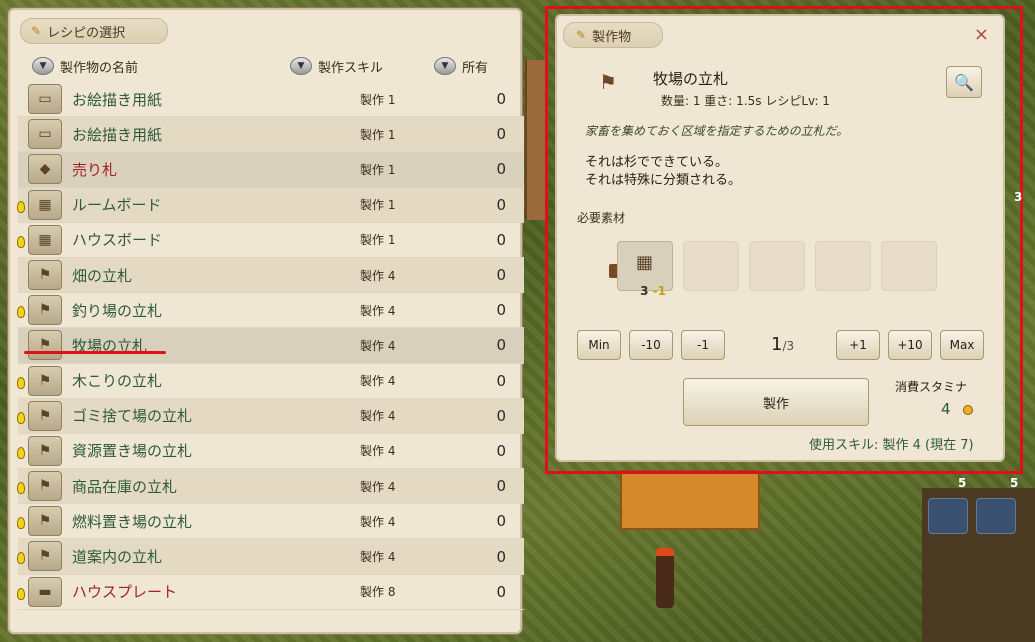  Describe the element at coordinates (996, 516) in the screenshot. I see `ore-item-icon` at that location.